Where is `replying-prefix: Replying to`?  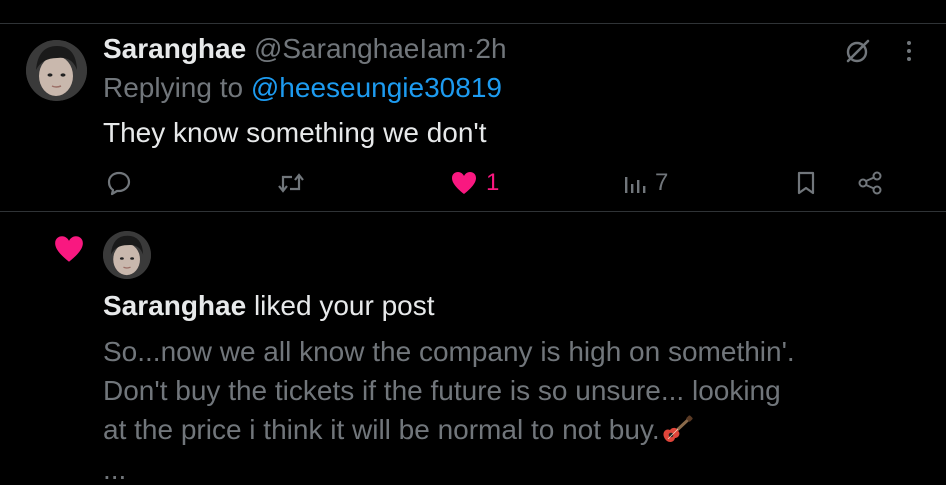 replying-prefix: Replying to is located at coordinates (173, 87).